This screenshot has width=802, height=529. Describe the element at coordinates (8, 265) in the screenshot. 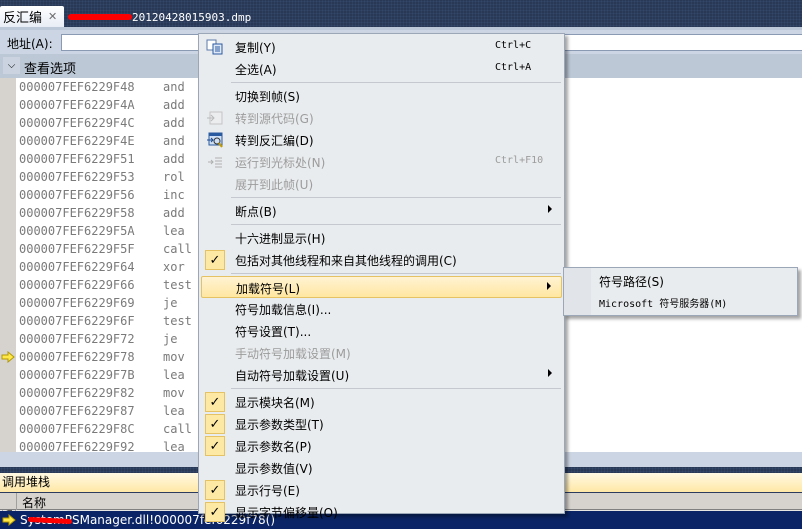

I see `indicator-margin` at that location.